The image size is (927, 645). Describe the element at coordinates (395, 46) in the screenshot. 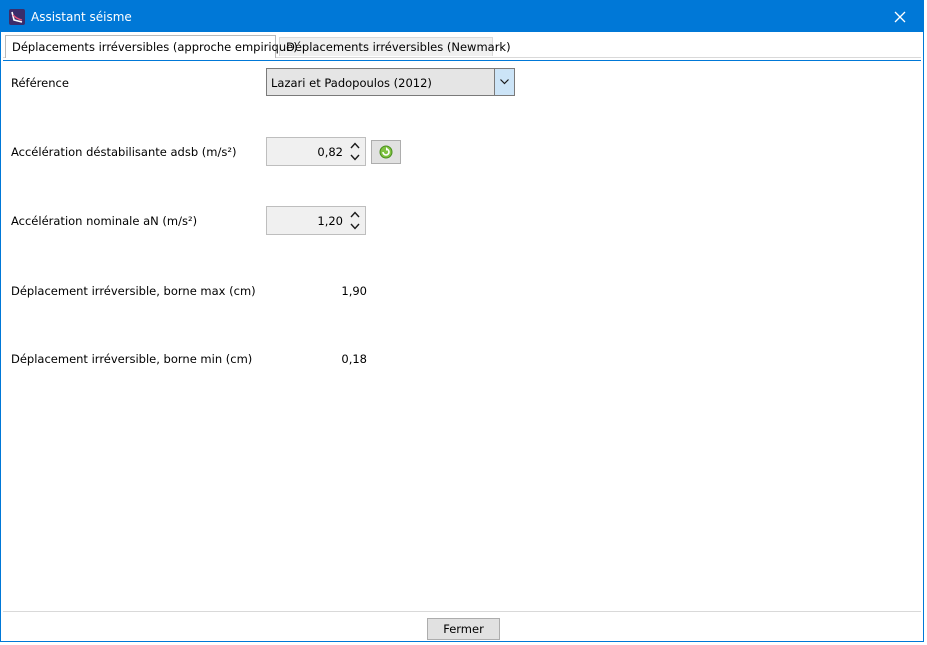

I see `tab-newmark: Déplacements irréversibles (Newmark)` at that location.